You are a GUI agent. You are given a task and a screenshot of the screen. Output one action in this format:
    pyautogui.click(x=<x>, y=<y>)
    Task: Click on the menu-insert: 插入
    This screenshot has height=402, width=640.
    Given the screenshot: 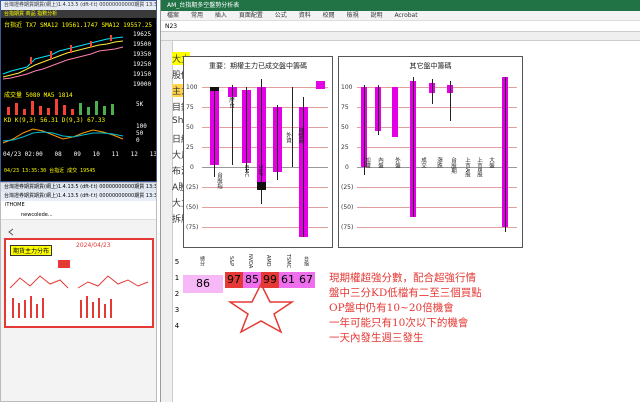 What is the action you would take?
    pyautogui.click(x=221, y=15)
    